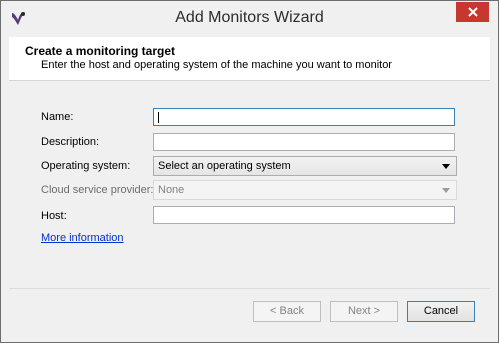 The height and width of the screenshot is (343, 499). Describe the element at coordinates (86, 166) in the screenshot. I see `operating-system-label: Operating system:` at that location.